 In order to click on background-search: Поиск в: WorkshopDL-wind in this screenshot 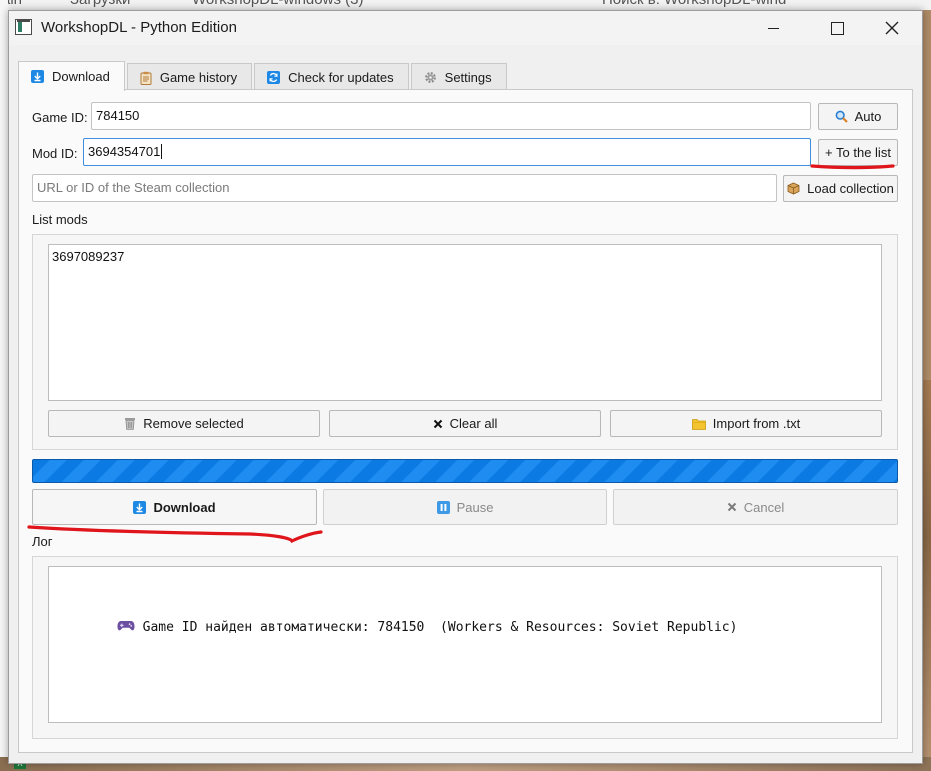, I will do `click(694, 4)`.